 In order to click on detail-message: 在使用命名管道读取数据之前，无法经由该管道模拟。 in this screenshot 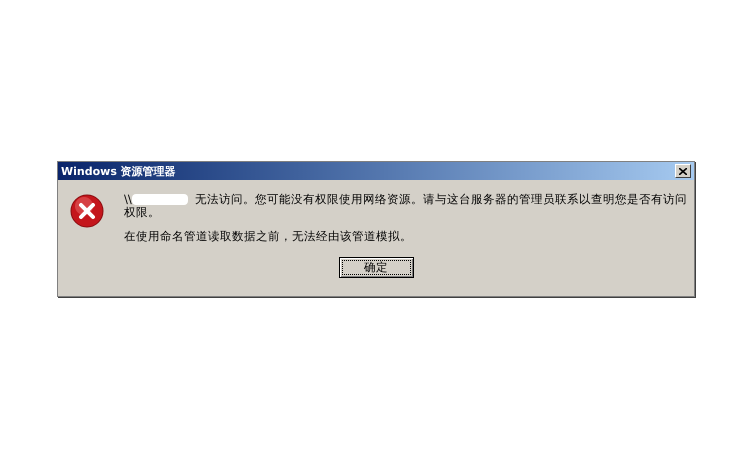, I will do `click(268, 236)`.